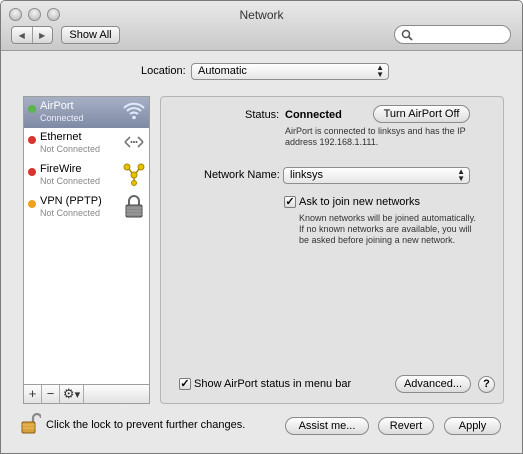  I want to click on service-item-airport: AirPort Connected, so click(86, 112).